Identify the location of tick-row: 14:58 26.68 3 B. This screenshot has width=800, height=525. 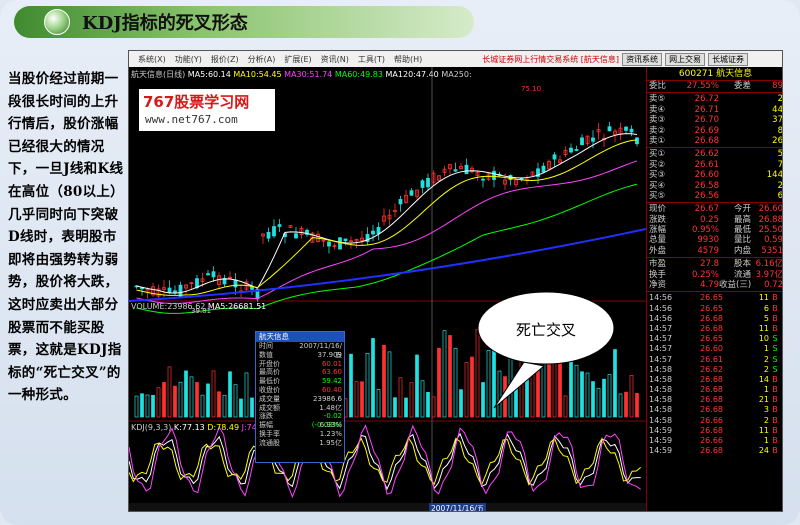
(714, 410).